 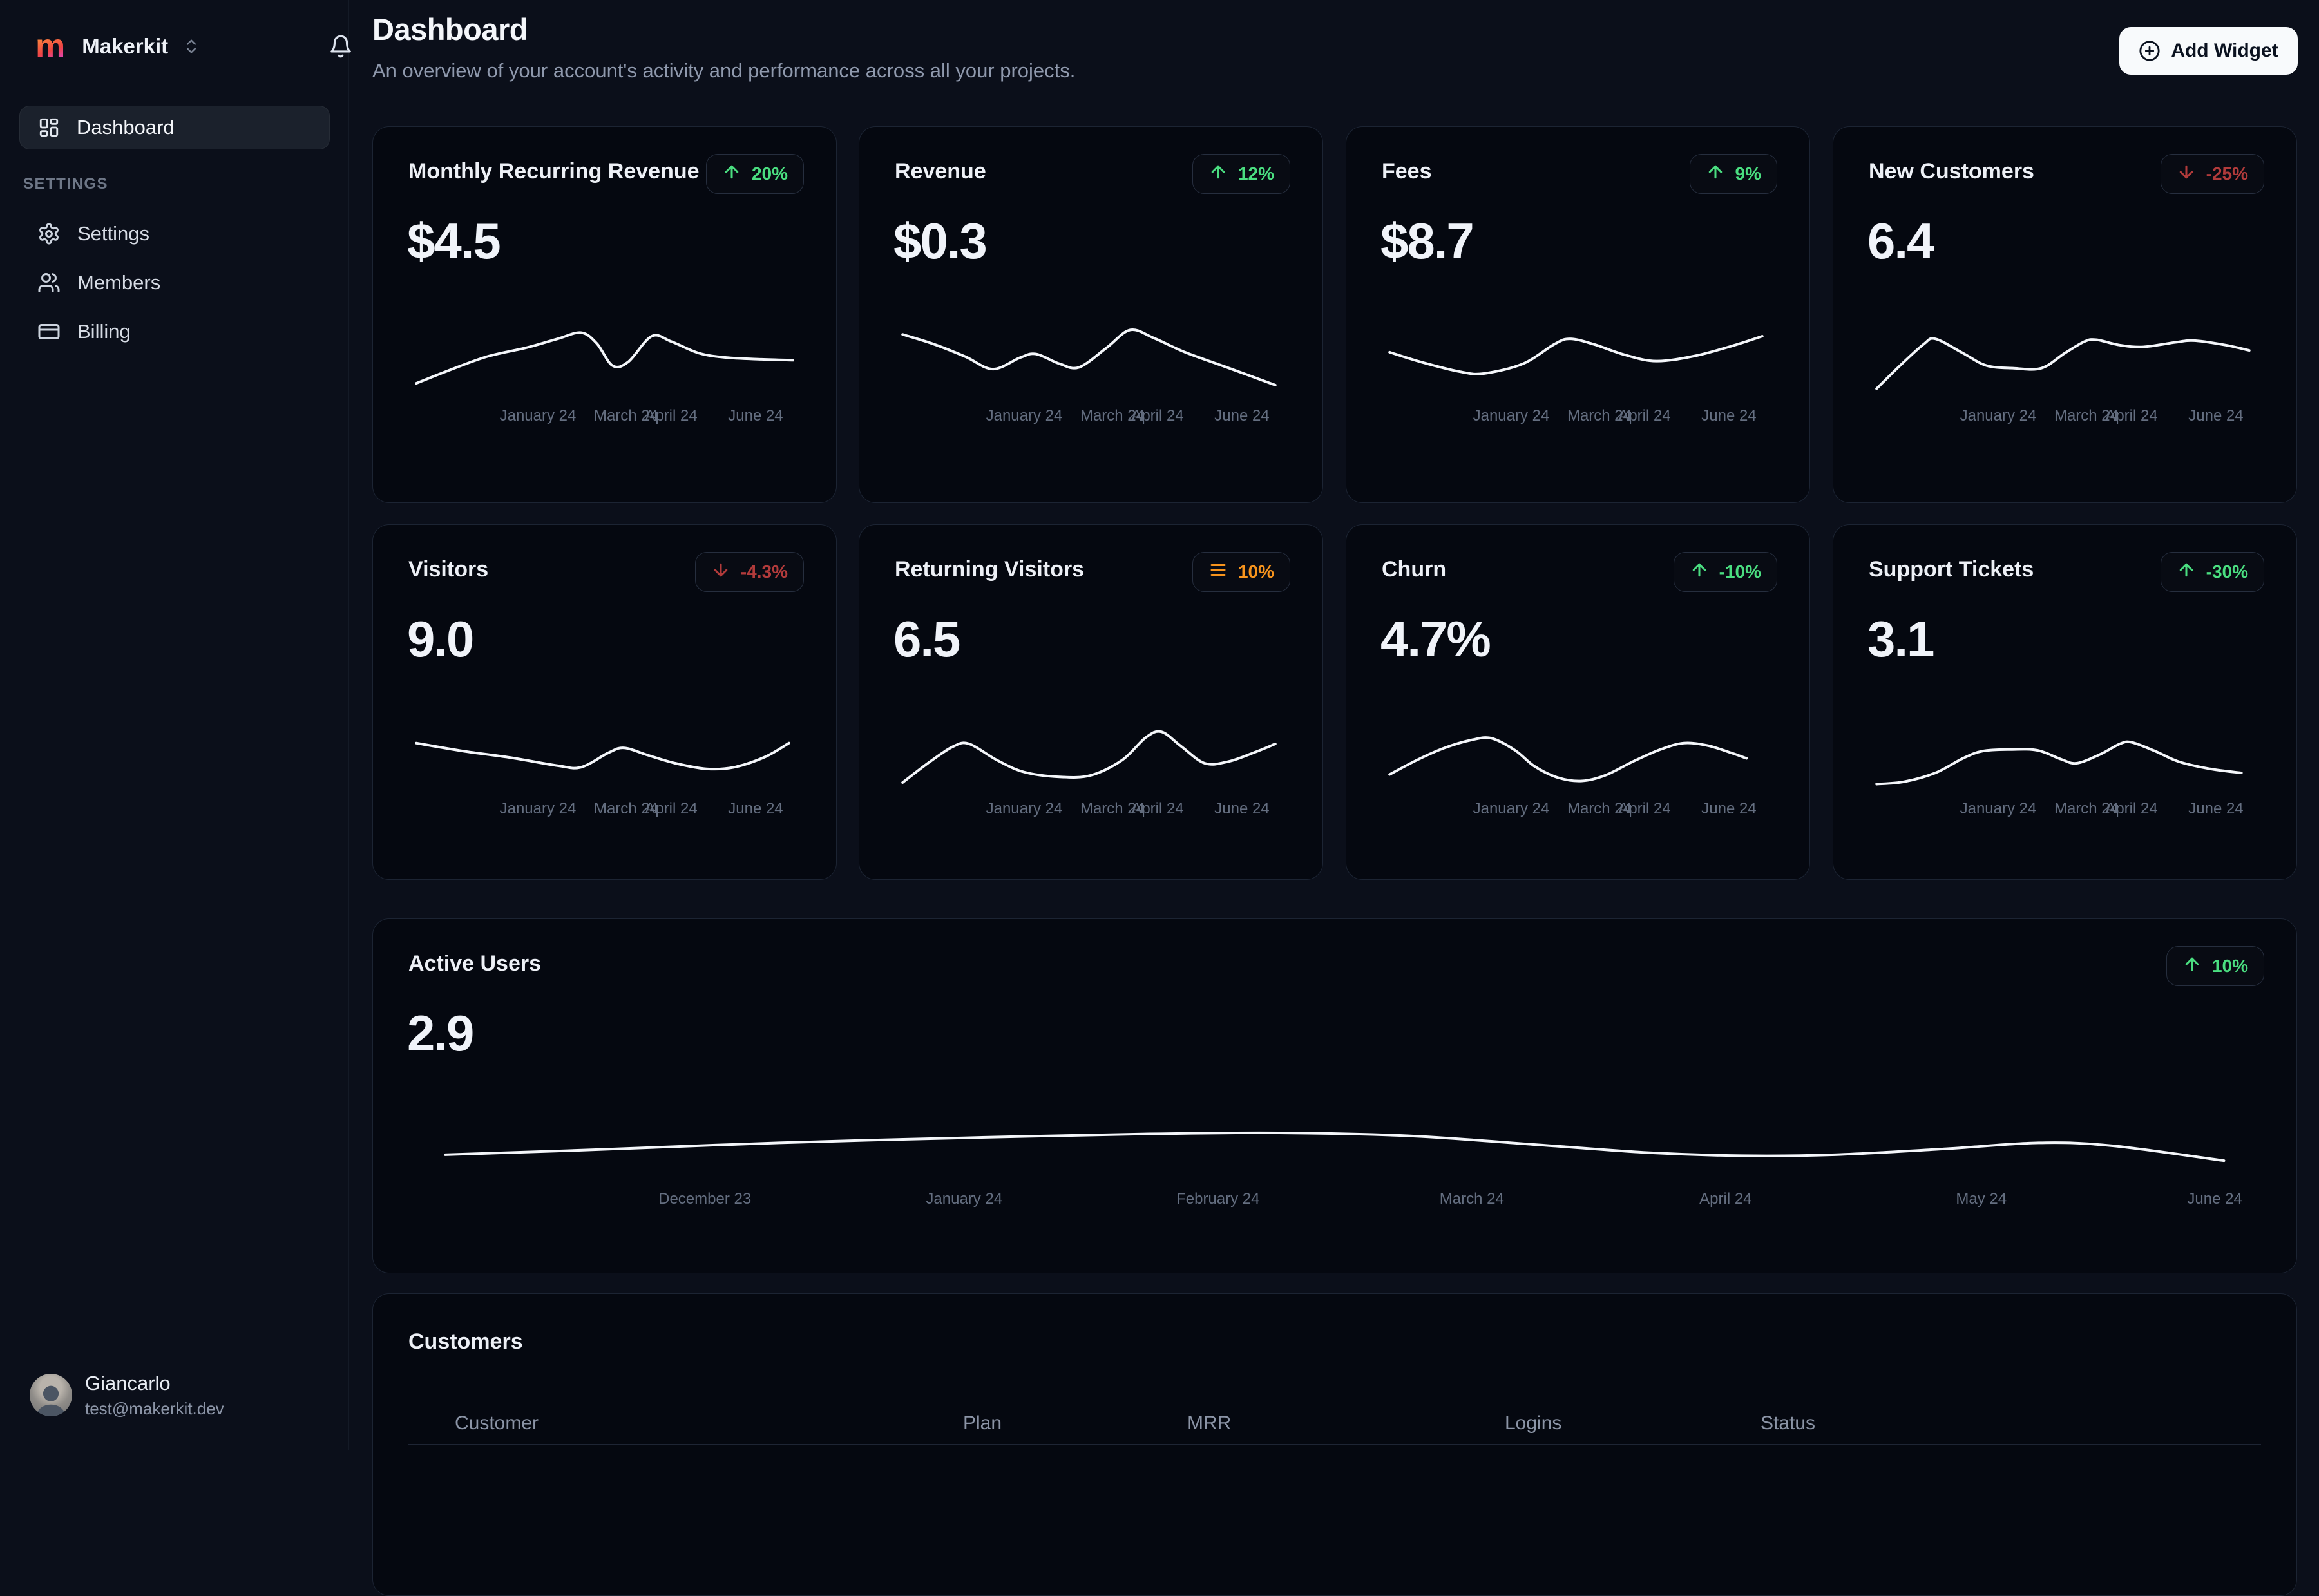 What do you see at coordinates (51, 1395) in the screenshot?
I see `avatar` at bounding box center [51, 1395].